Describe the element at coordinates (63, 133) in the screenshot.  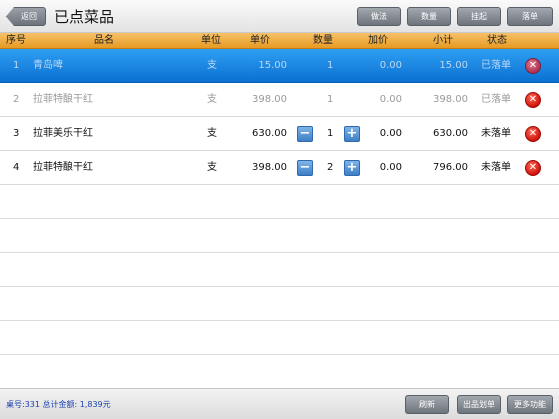
I see `row-name: 拉菲美乐干红` at that location.